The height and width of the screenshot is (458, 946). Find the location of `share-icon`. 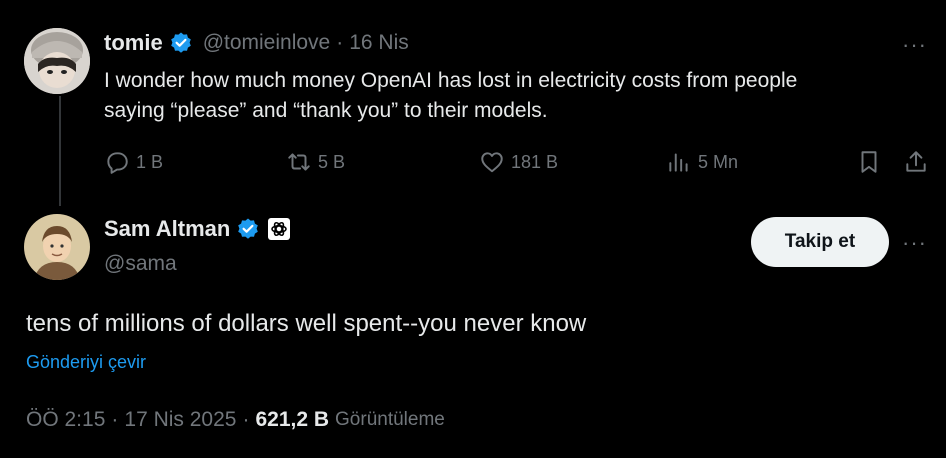

share-icon is located at coordinates (916, 161).